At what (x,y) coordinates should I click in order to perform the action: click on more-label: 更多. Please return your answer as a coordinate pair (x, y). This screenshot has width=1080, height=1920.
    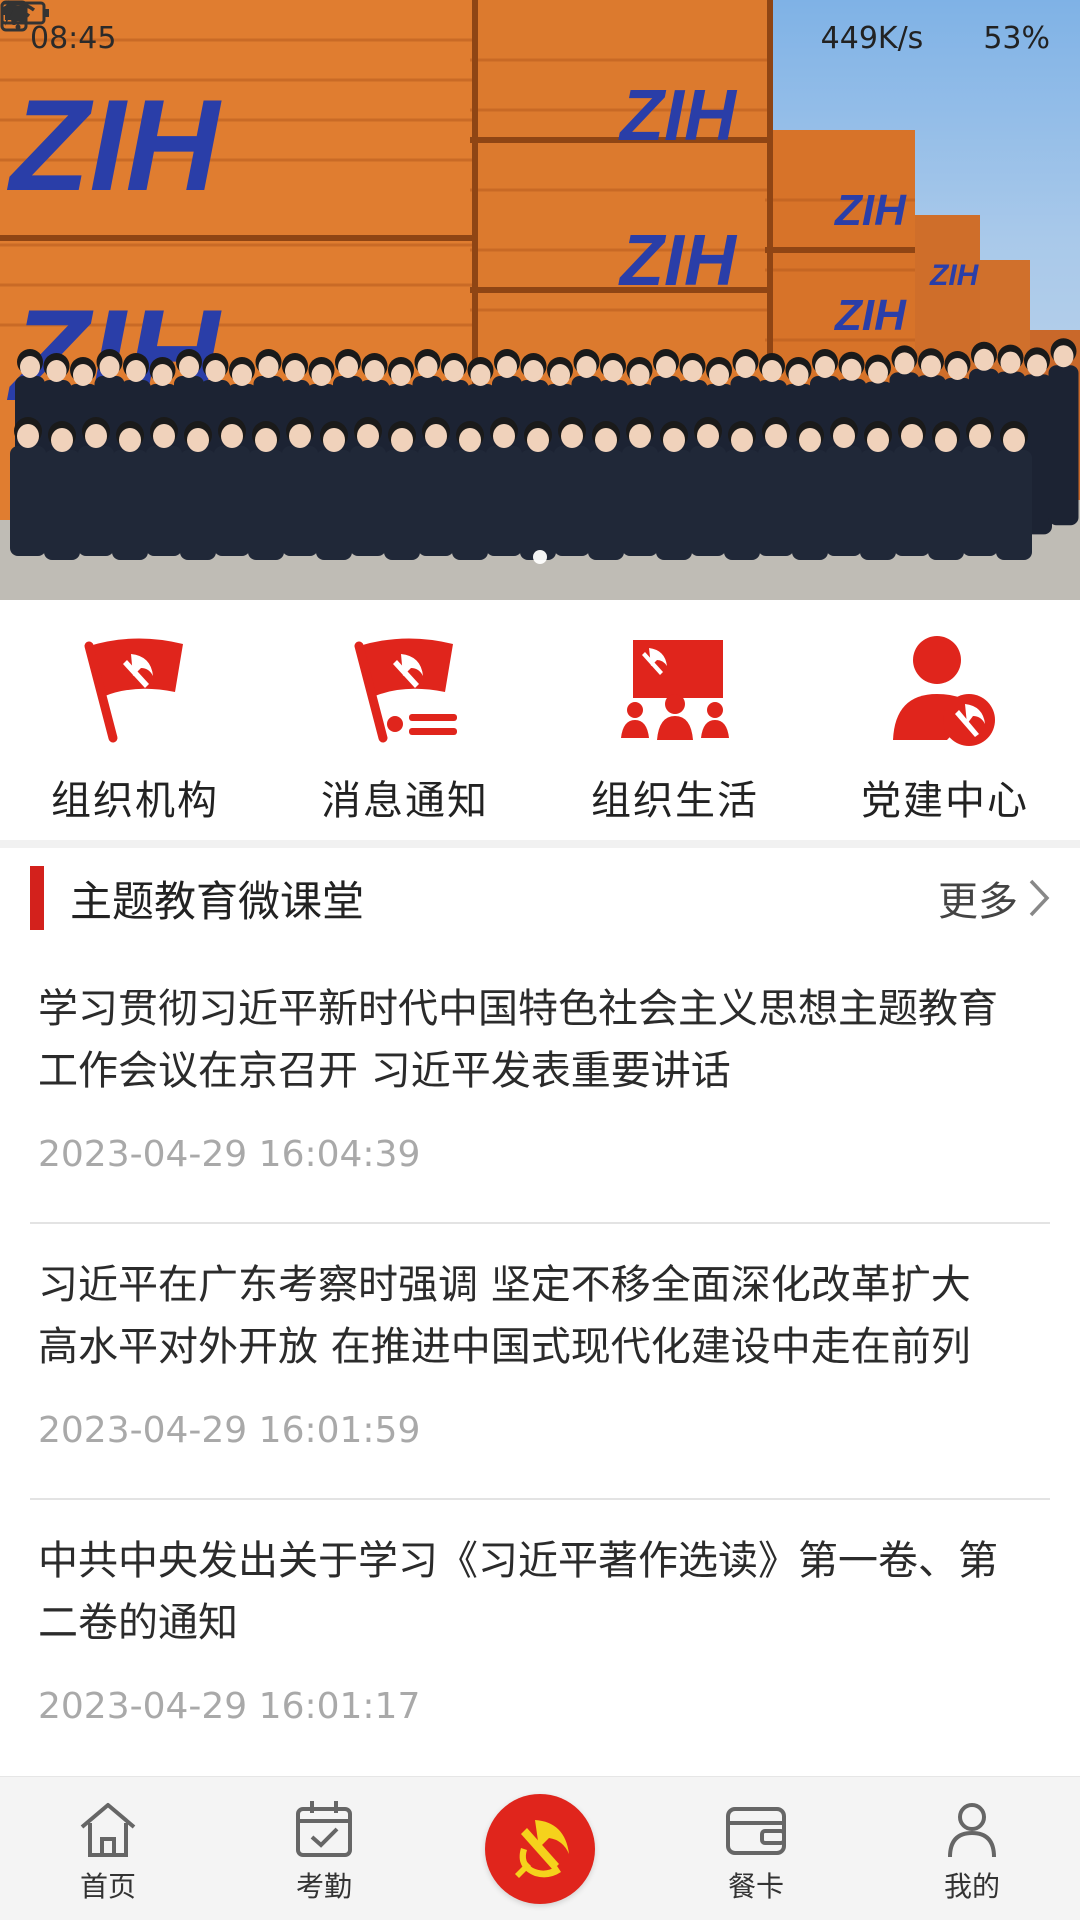
    Looking at the image, I should click on (978, 902).